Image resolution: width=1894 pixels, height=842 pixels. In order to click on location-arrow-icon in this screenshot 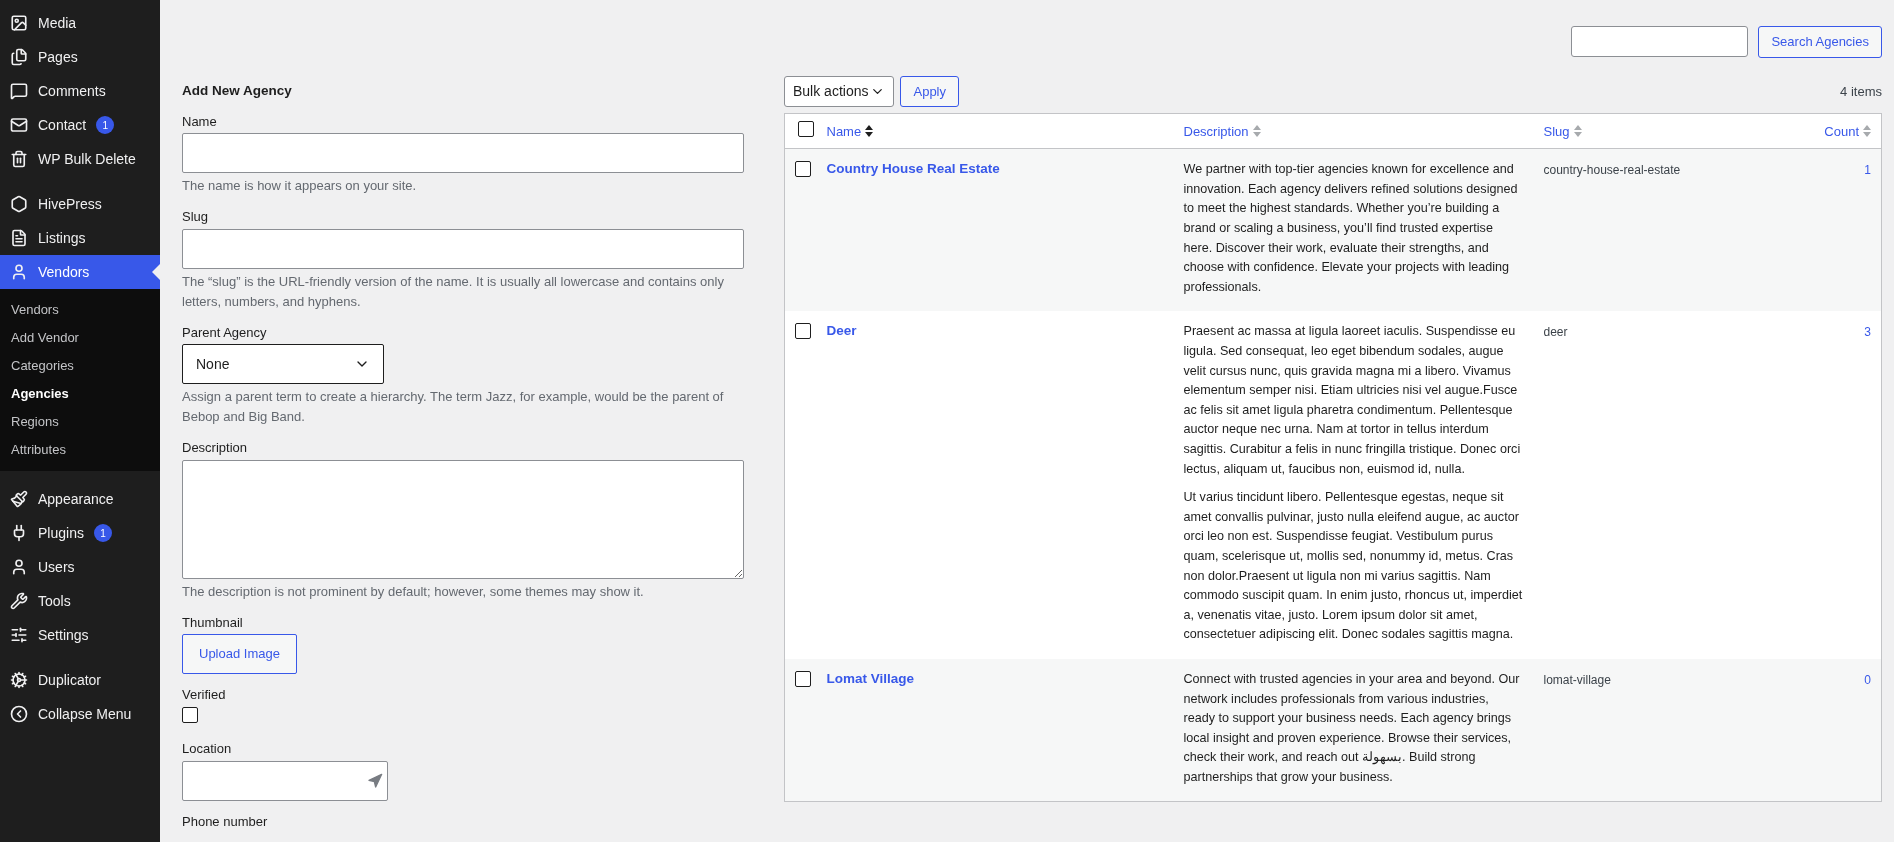, I will do `click(375, 780)`.